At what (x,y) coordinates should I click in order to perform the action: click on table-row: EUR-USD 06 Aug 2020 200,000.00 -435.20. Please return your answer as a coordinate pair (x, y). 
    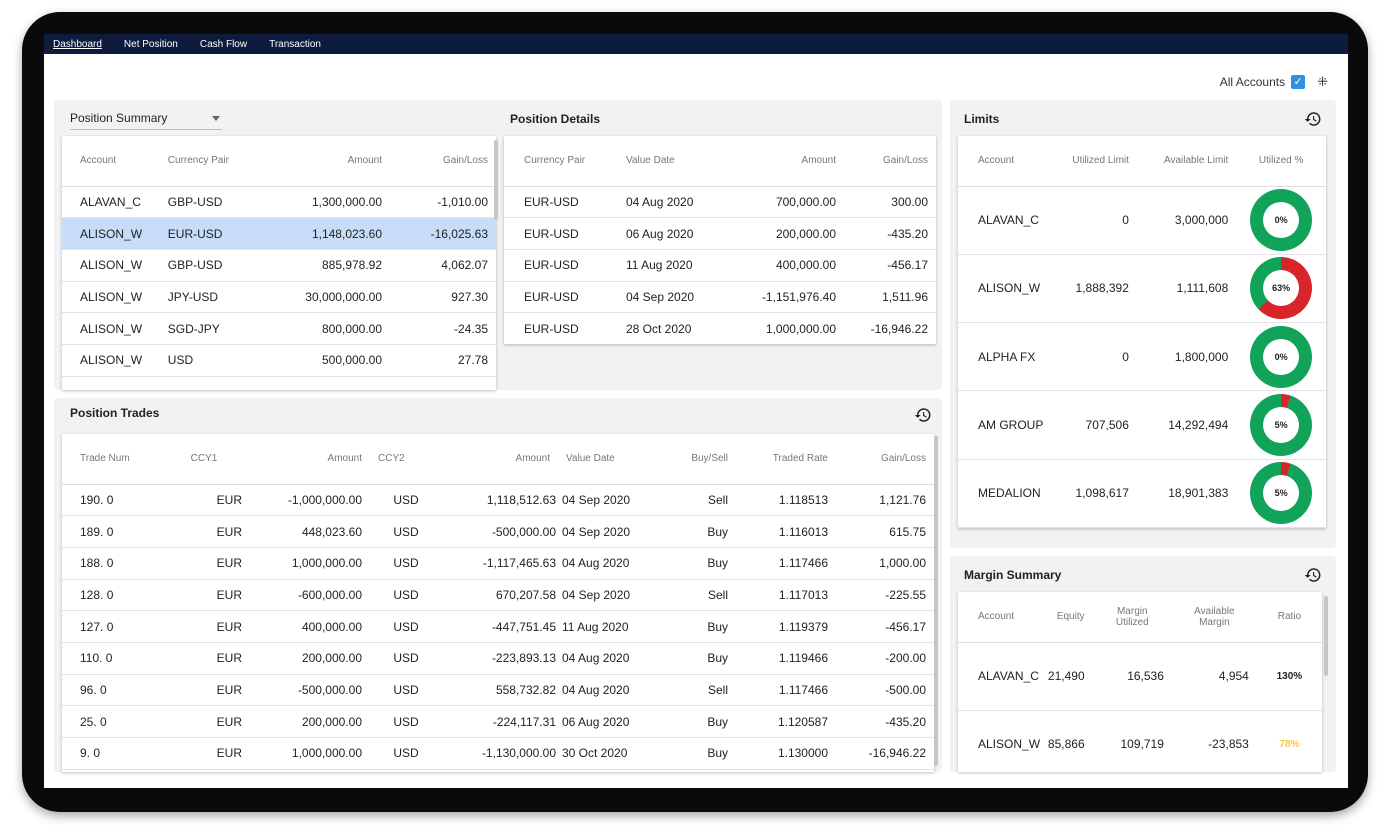
    Looking at the image, I should click on (720, 233).